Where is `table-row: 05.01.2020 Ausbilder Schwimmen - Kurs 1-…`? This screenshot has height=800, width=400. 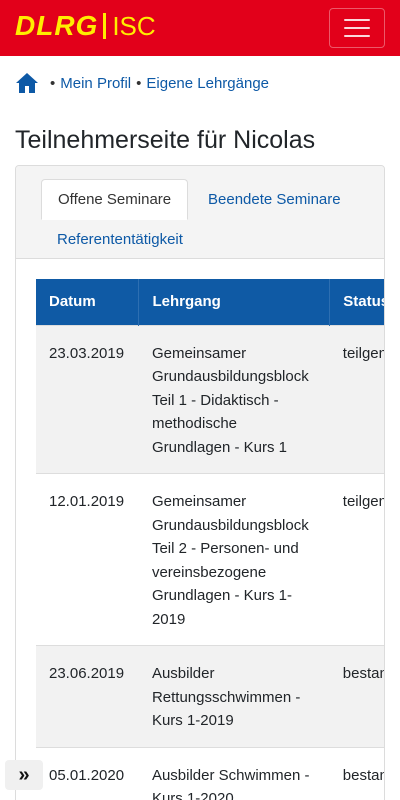 table-row: 05.01.2020 Ausbilder Schwimmen - Kurs 1-… is located at coordinates (210, 773).